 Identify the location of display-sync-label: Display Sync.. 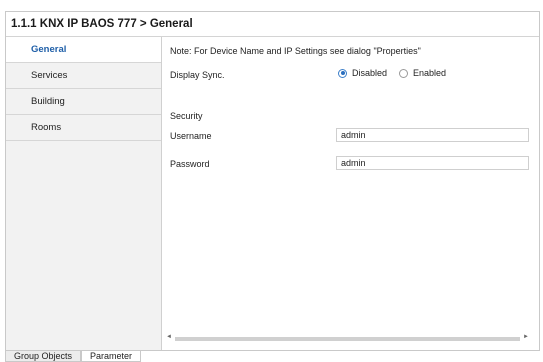
(197, 75).